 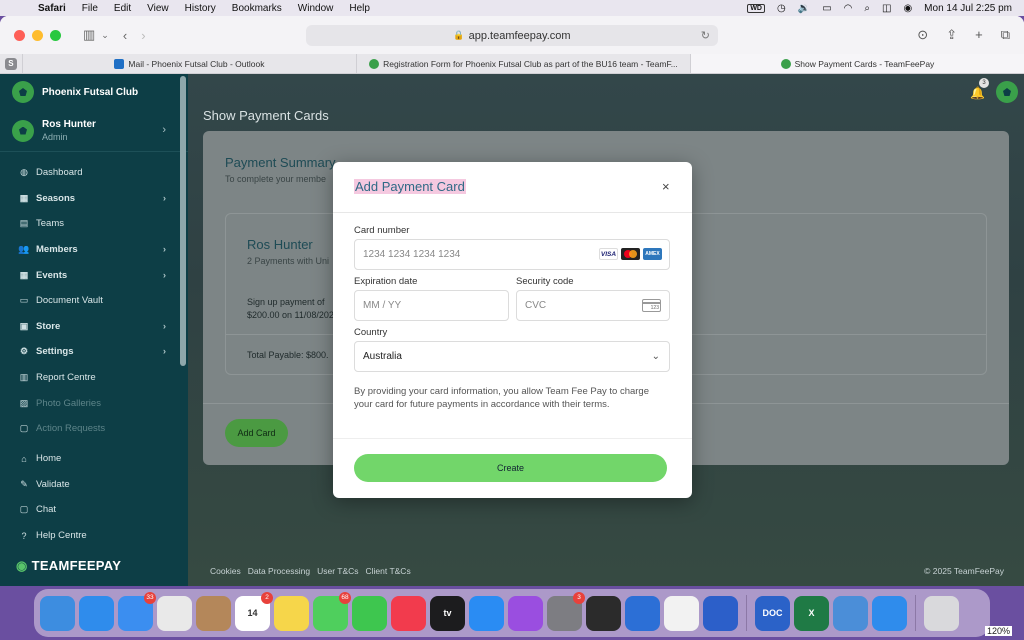 I want to click on preview-icon, so click(x=642, y=613).